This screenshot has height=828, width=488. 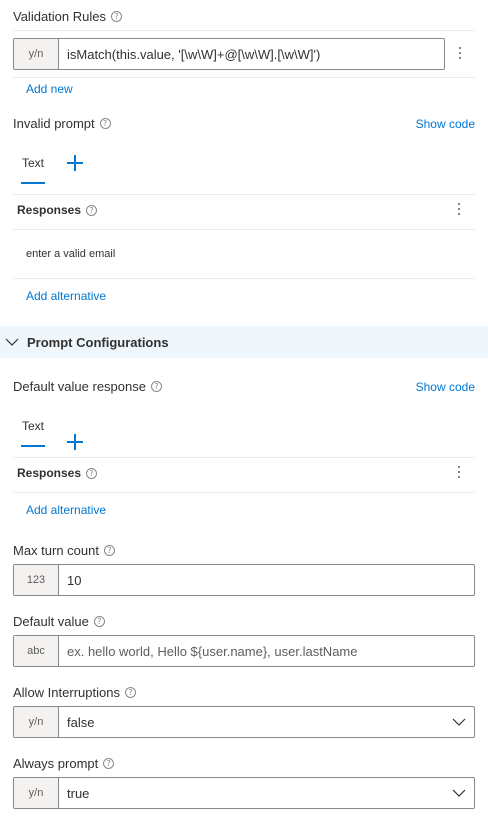 What do you see at coordinates (51, 621) in the screenshot?
I see `default-value-title: Default value` at bounding box center [51, 621].